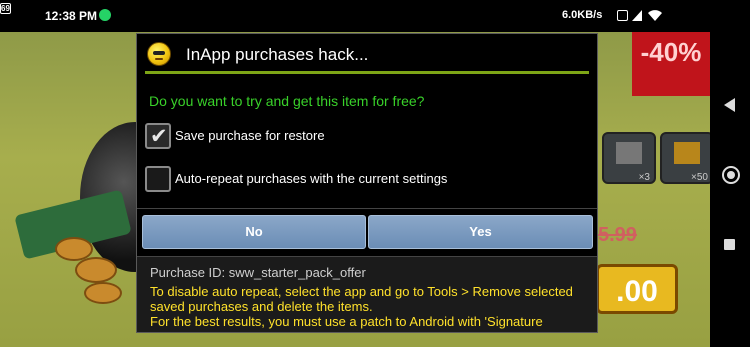 This screenshot has width=750, height=347. I want to click on back-icon, so click(729, 105).